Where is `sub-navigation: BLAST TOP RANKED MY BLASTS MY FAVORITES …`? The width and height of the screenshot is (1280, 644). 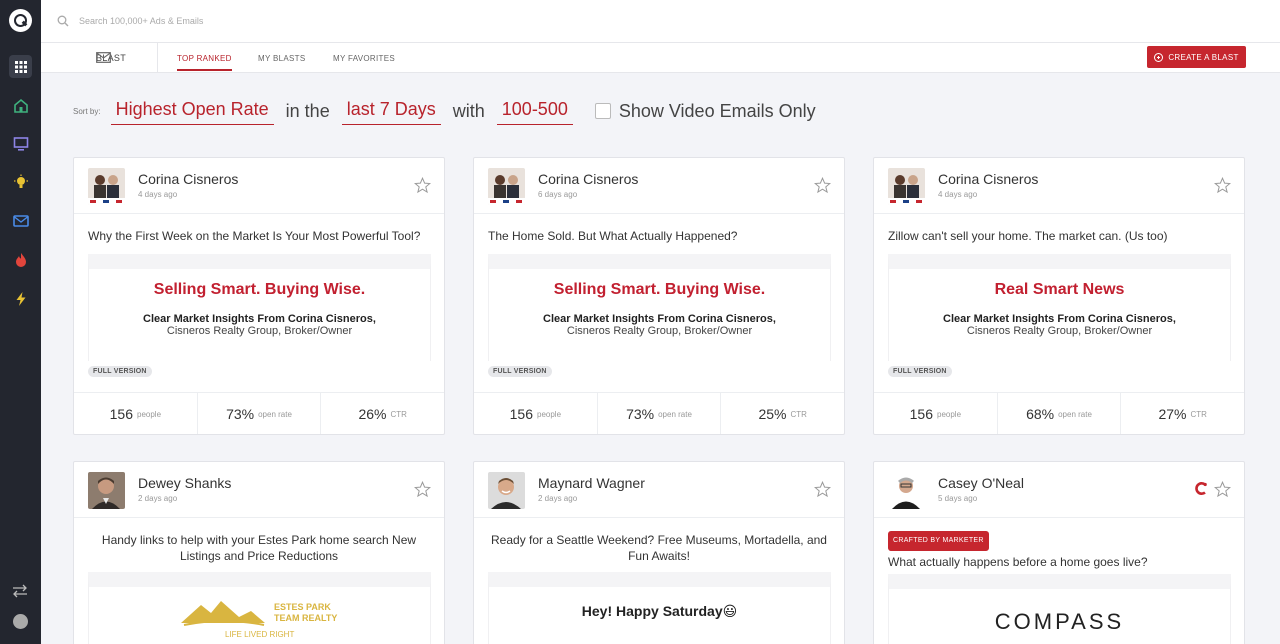
sub-navigation: BLAST TOP RANKED MY BLASTS MY FAVORITES … is located at coordinates (660, 58).